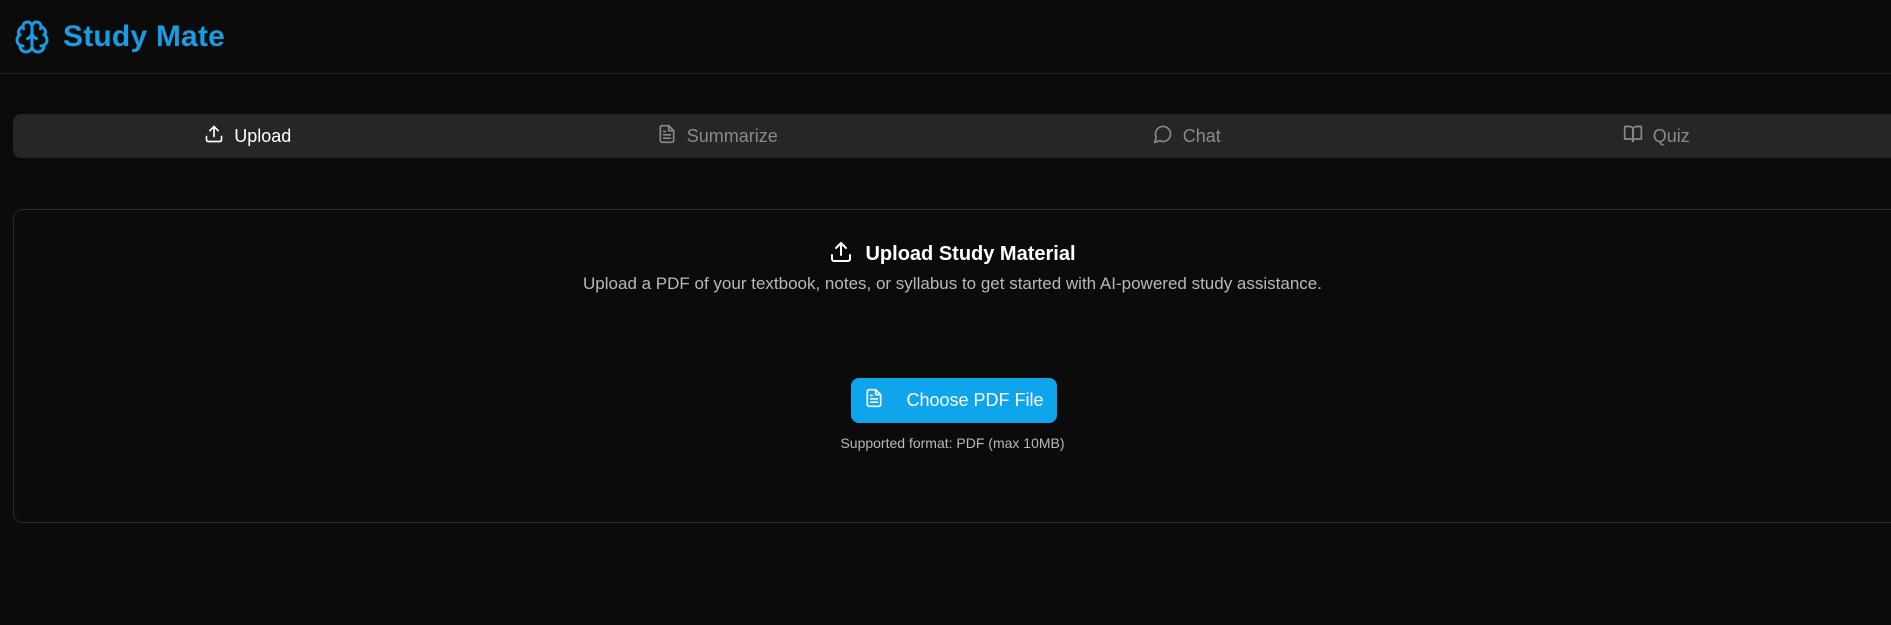  I want to click on app-header: Study Mate, so click(945, 37).